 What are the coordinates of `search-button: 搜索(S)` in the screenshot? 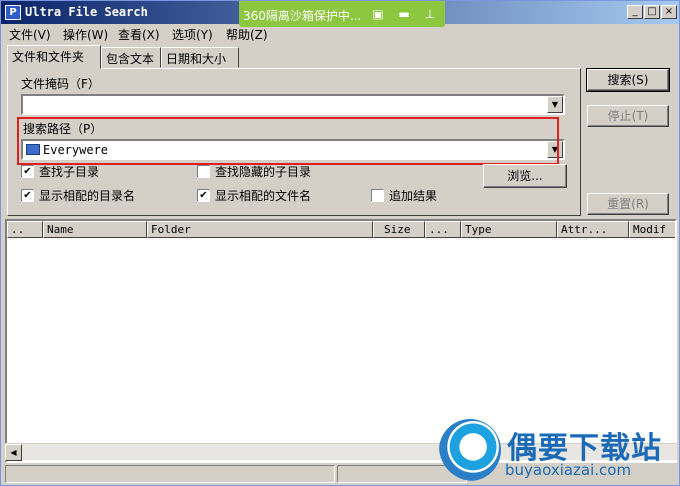 It's located at (628, 80).